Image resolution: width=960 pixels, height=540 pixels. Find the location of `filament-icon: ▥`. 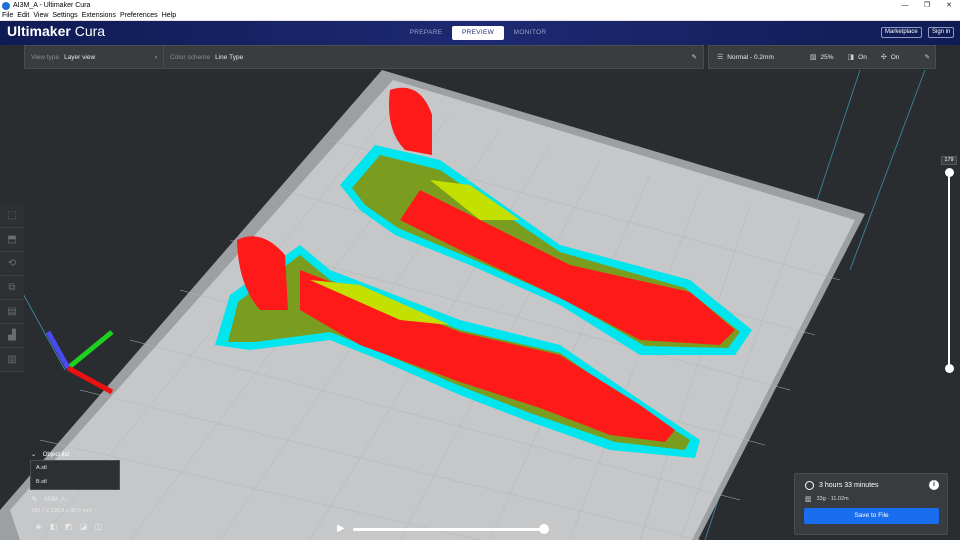

filament-icon: ▥ is located at coordinates (808, 499).